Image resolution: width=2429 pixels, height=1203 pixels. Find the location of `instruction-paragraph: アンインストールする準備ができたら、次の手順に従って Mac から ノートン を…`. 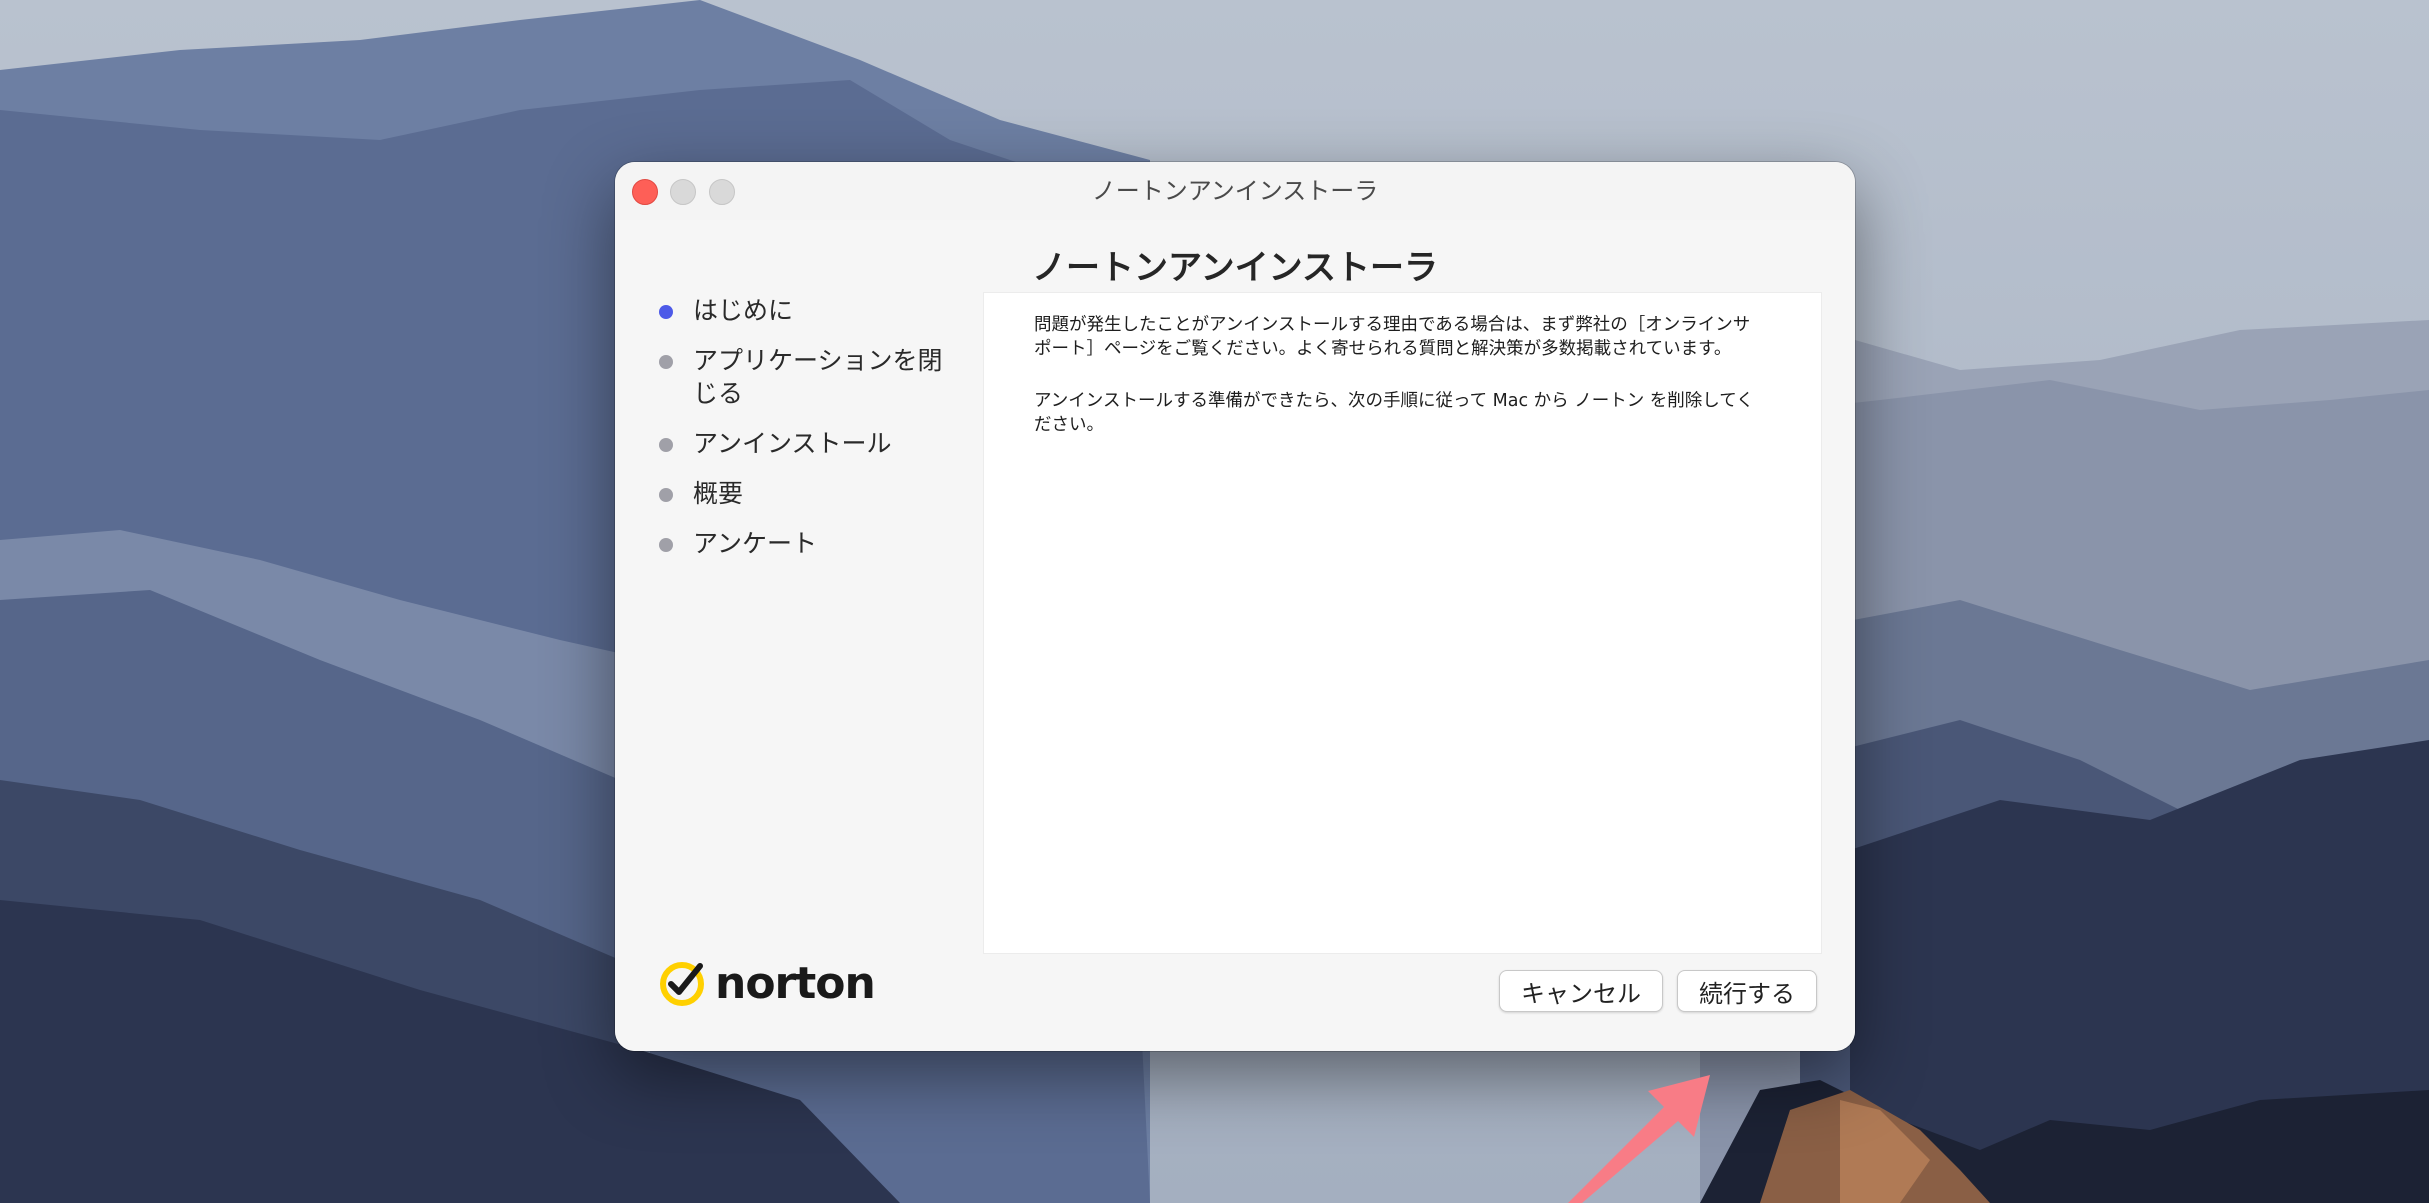

instruction-paragraph: アンインストールする準備ができたら、次の手順に従って Mac から ノートン を… is located at coordinates (1394, 413).